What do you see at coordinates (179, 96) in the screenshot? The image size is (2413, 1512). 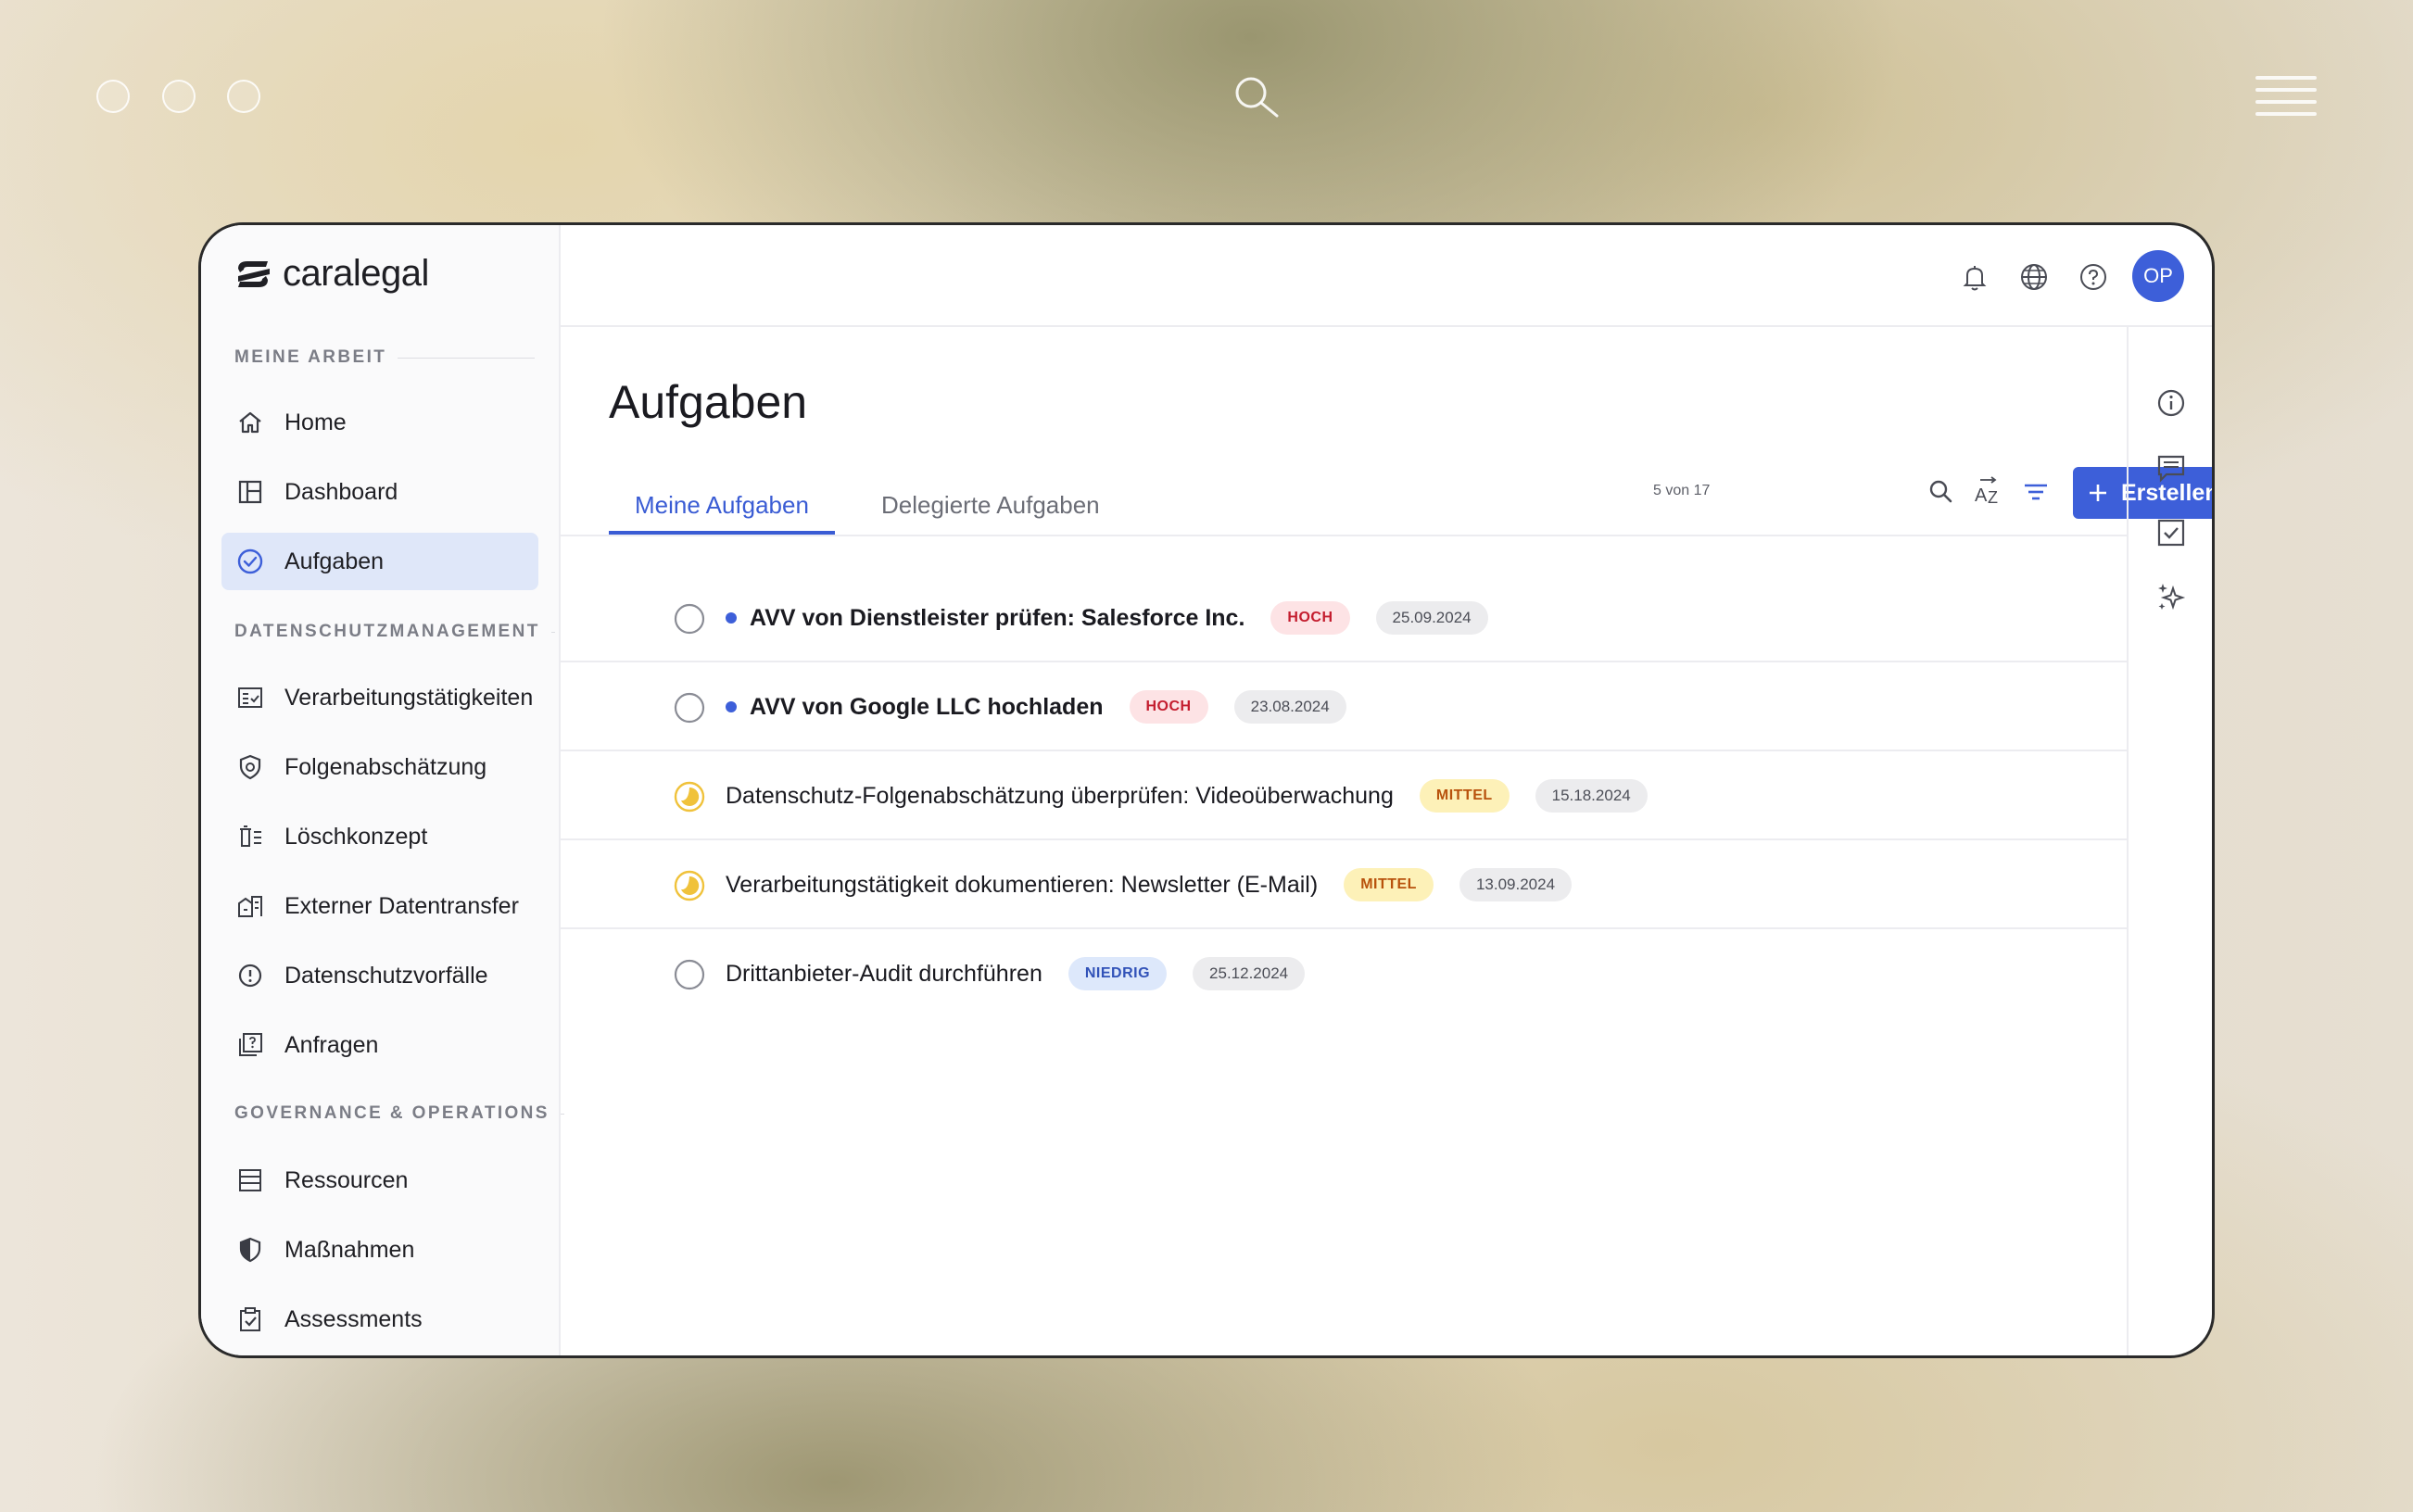 I see `window-minimize-button` at bounding box center [179, 96].